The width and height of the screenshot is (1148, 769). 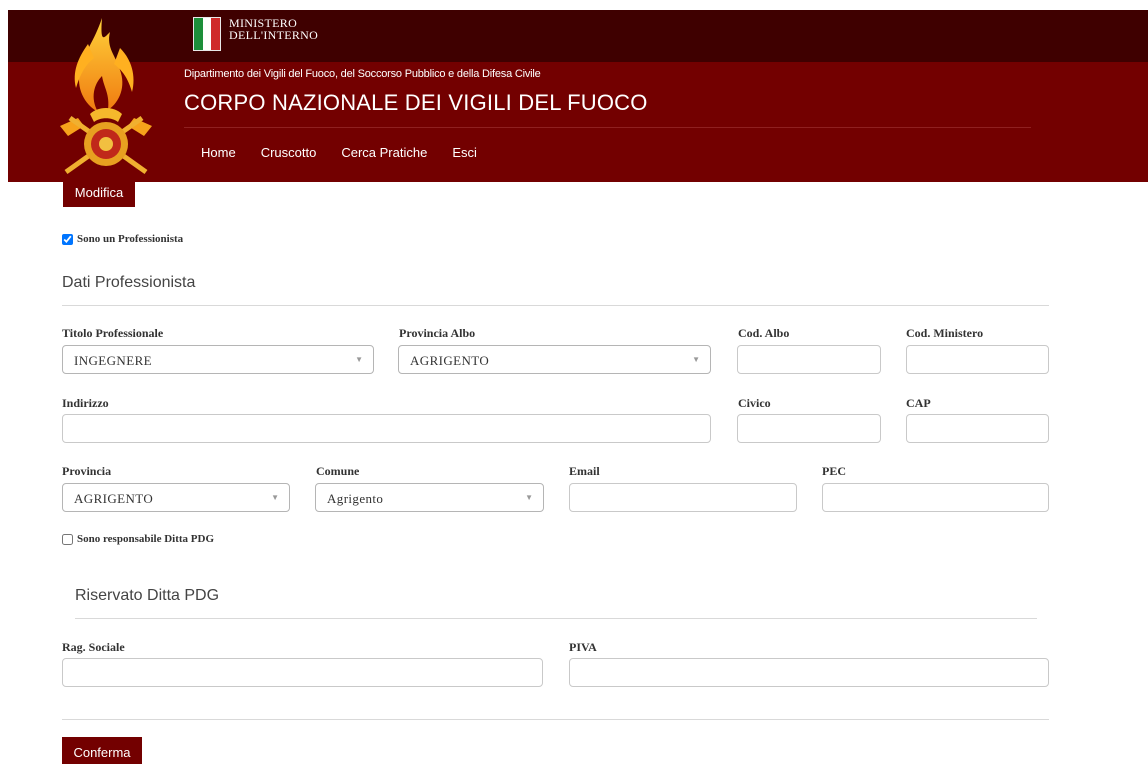 What do you see at coordinates (809, 672) in the screenshot?
I see `piva-field` at bounding box center [809, 672].